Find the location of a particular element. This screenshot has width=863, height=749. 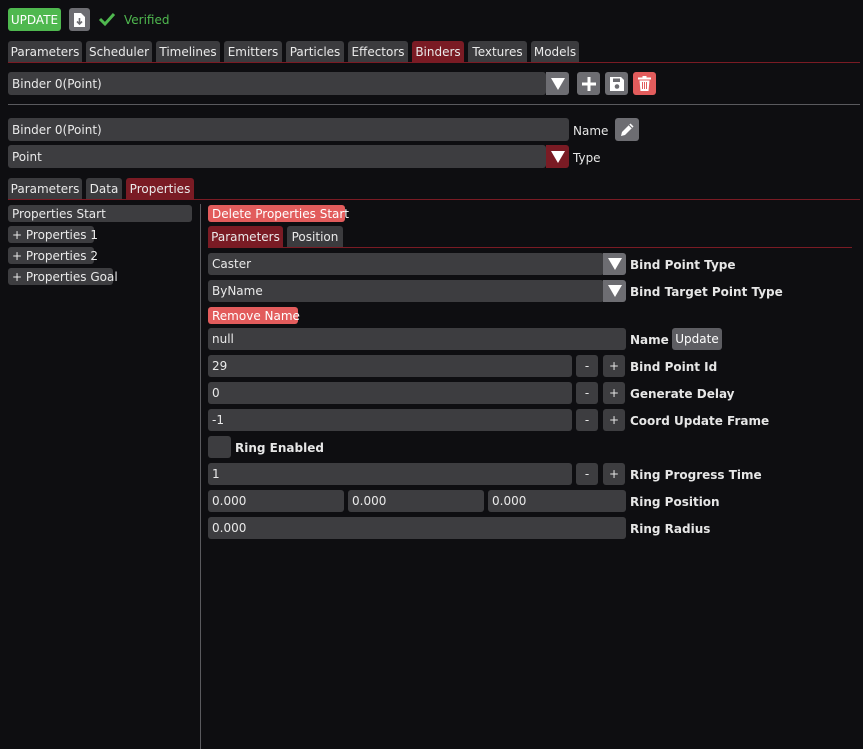

coord-update-frame-field: -1 is located at coordinates (390, 420).